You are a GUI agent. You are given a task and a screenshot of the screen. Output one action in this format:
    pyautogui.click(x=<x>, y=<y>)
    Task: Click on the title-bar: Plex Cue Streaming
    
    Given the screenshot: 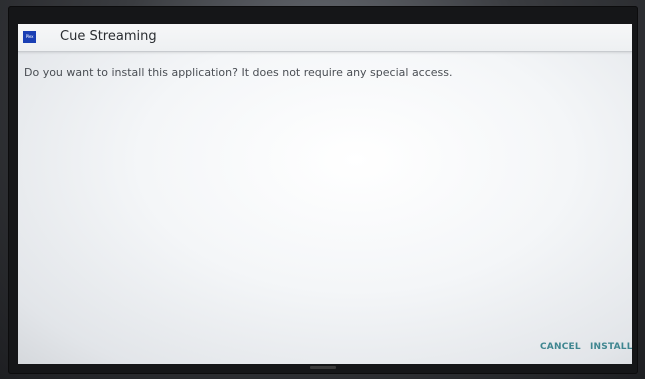 What is the action you would take?
    pyautogui.click(x=325, y=38)
    